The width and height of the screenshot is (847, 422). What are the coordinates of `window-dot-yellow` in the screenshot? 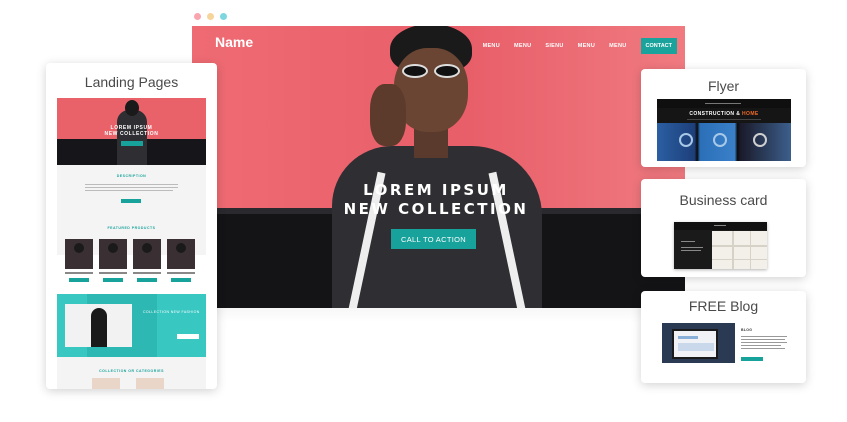 It's located at (210, 16).